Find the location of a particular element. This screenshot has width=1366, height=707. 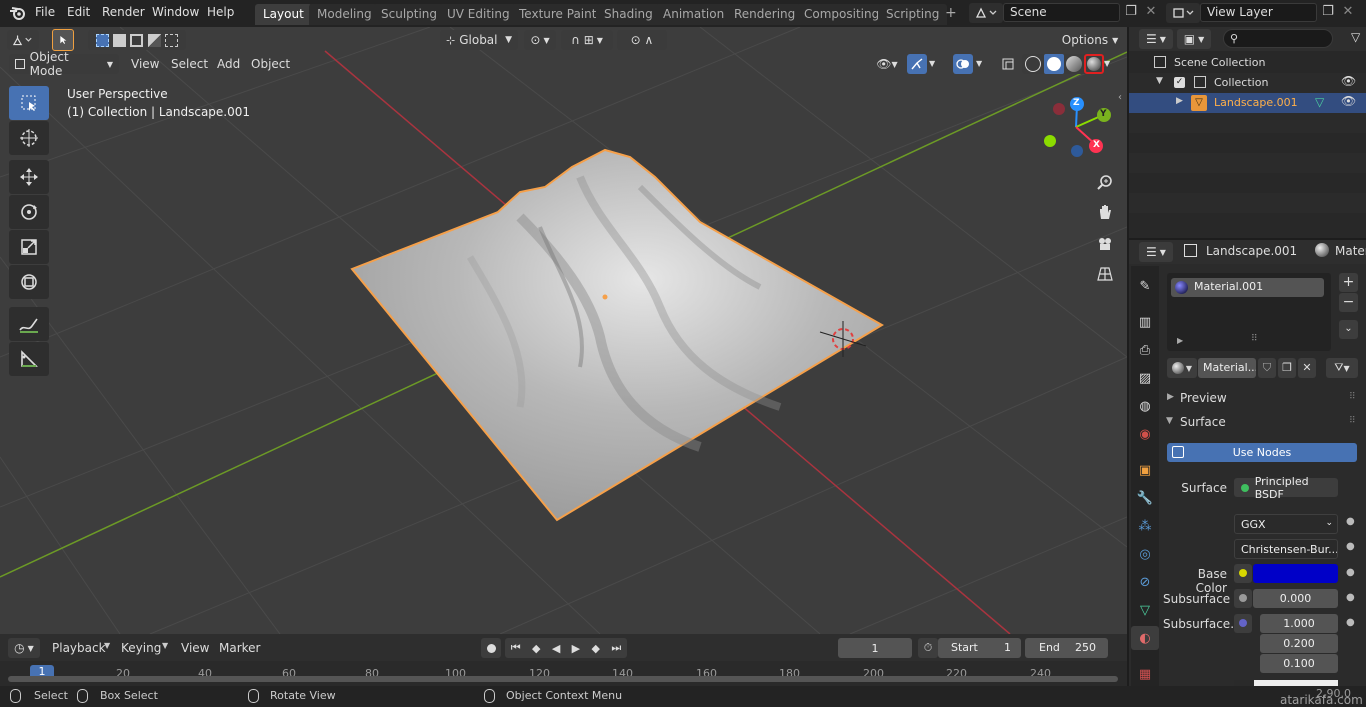

chevron-down-icon: ▼ is located at coordinates (936, 64).